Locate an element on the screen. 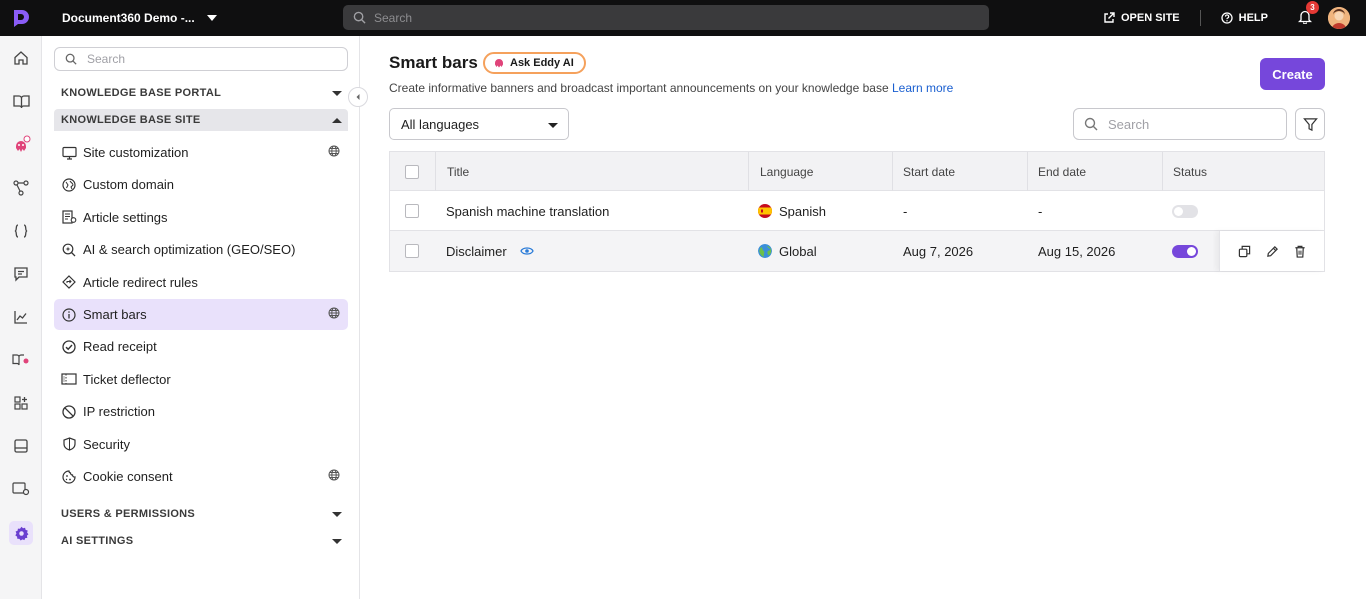 The image size is (1366, 599). home-icon is located at coordinates (21, 58).